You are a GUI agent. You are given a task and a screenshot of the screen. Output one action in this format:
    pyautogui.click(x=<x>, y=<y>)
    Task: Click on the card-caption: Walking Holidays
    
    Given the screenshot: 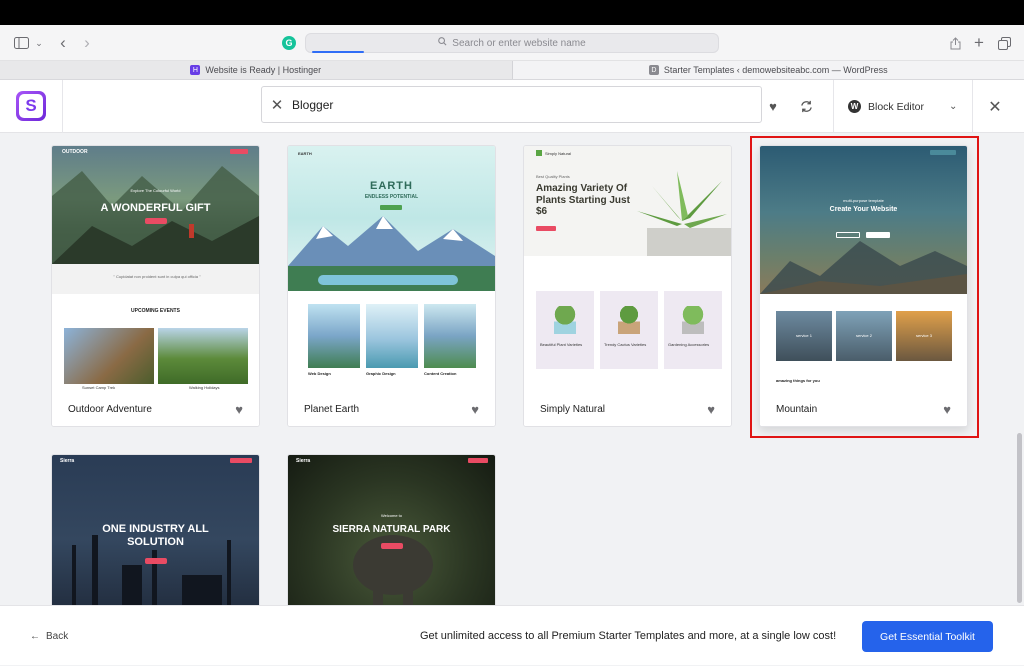 What is the action you would take?
    pyautogui.click(x=204, y=387)
    